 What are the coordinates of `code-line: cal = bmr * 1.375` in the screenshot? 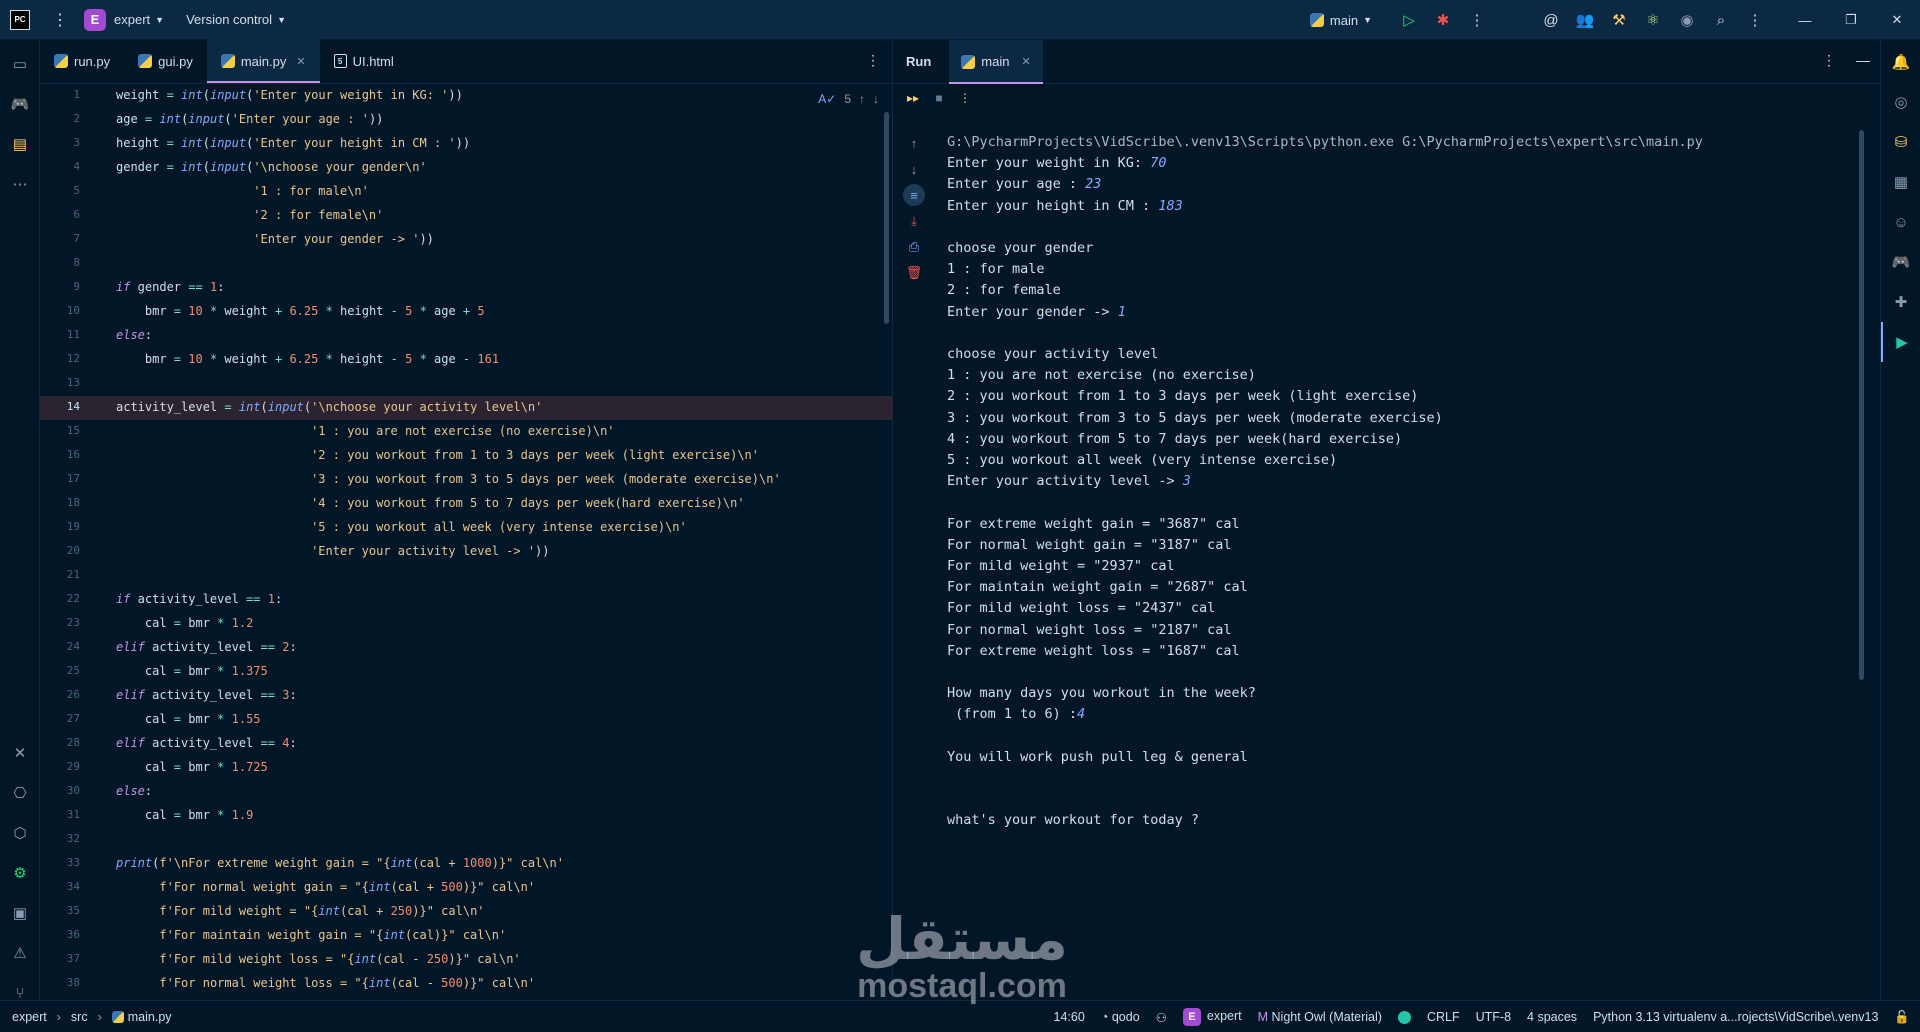 It's located at (192, 671).